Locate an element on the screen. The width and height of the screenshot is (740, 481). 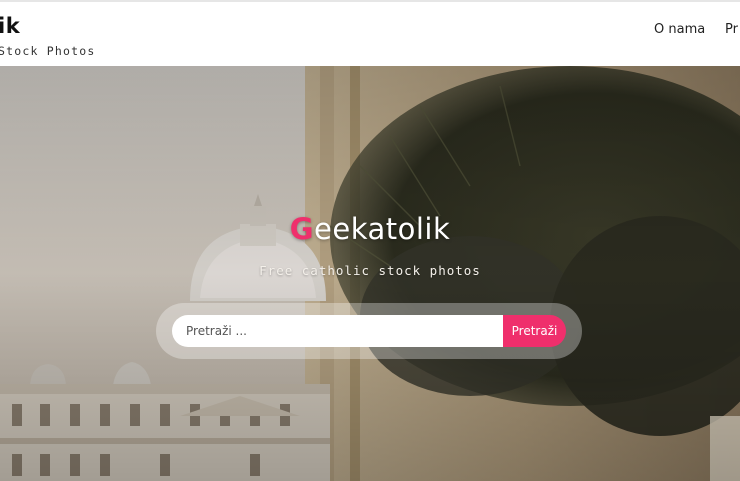
search-input is located at coordinates (338, 331).